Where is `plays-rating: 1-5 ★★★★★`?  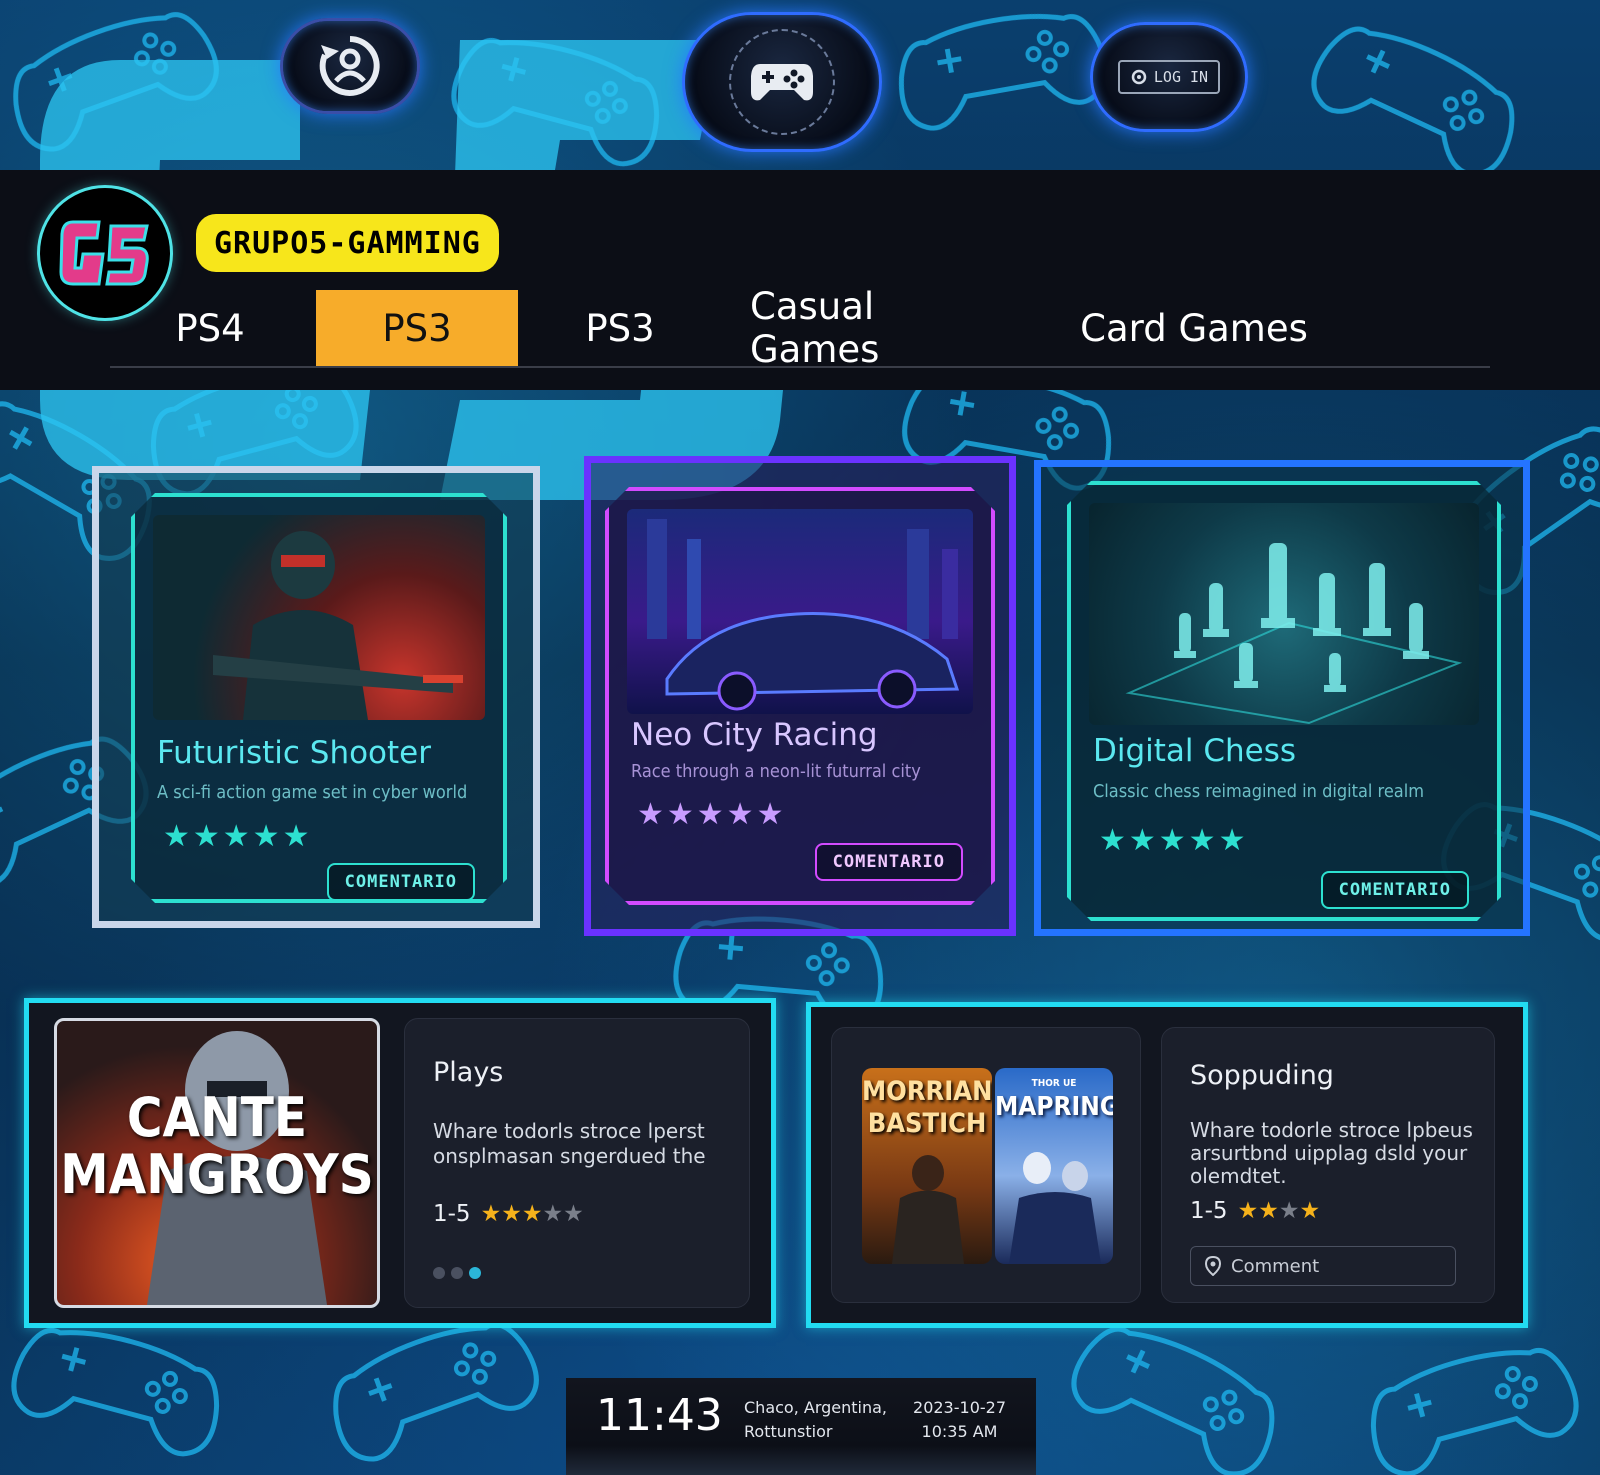 plays-rating: 1-5 ★★★★★ is located at coordinates (508, 1214).